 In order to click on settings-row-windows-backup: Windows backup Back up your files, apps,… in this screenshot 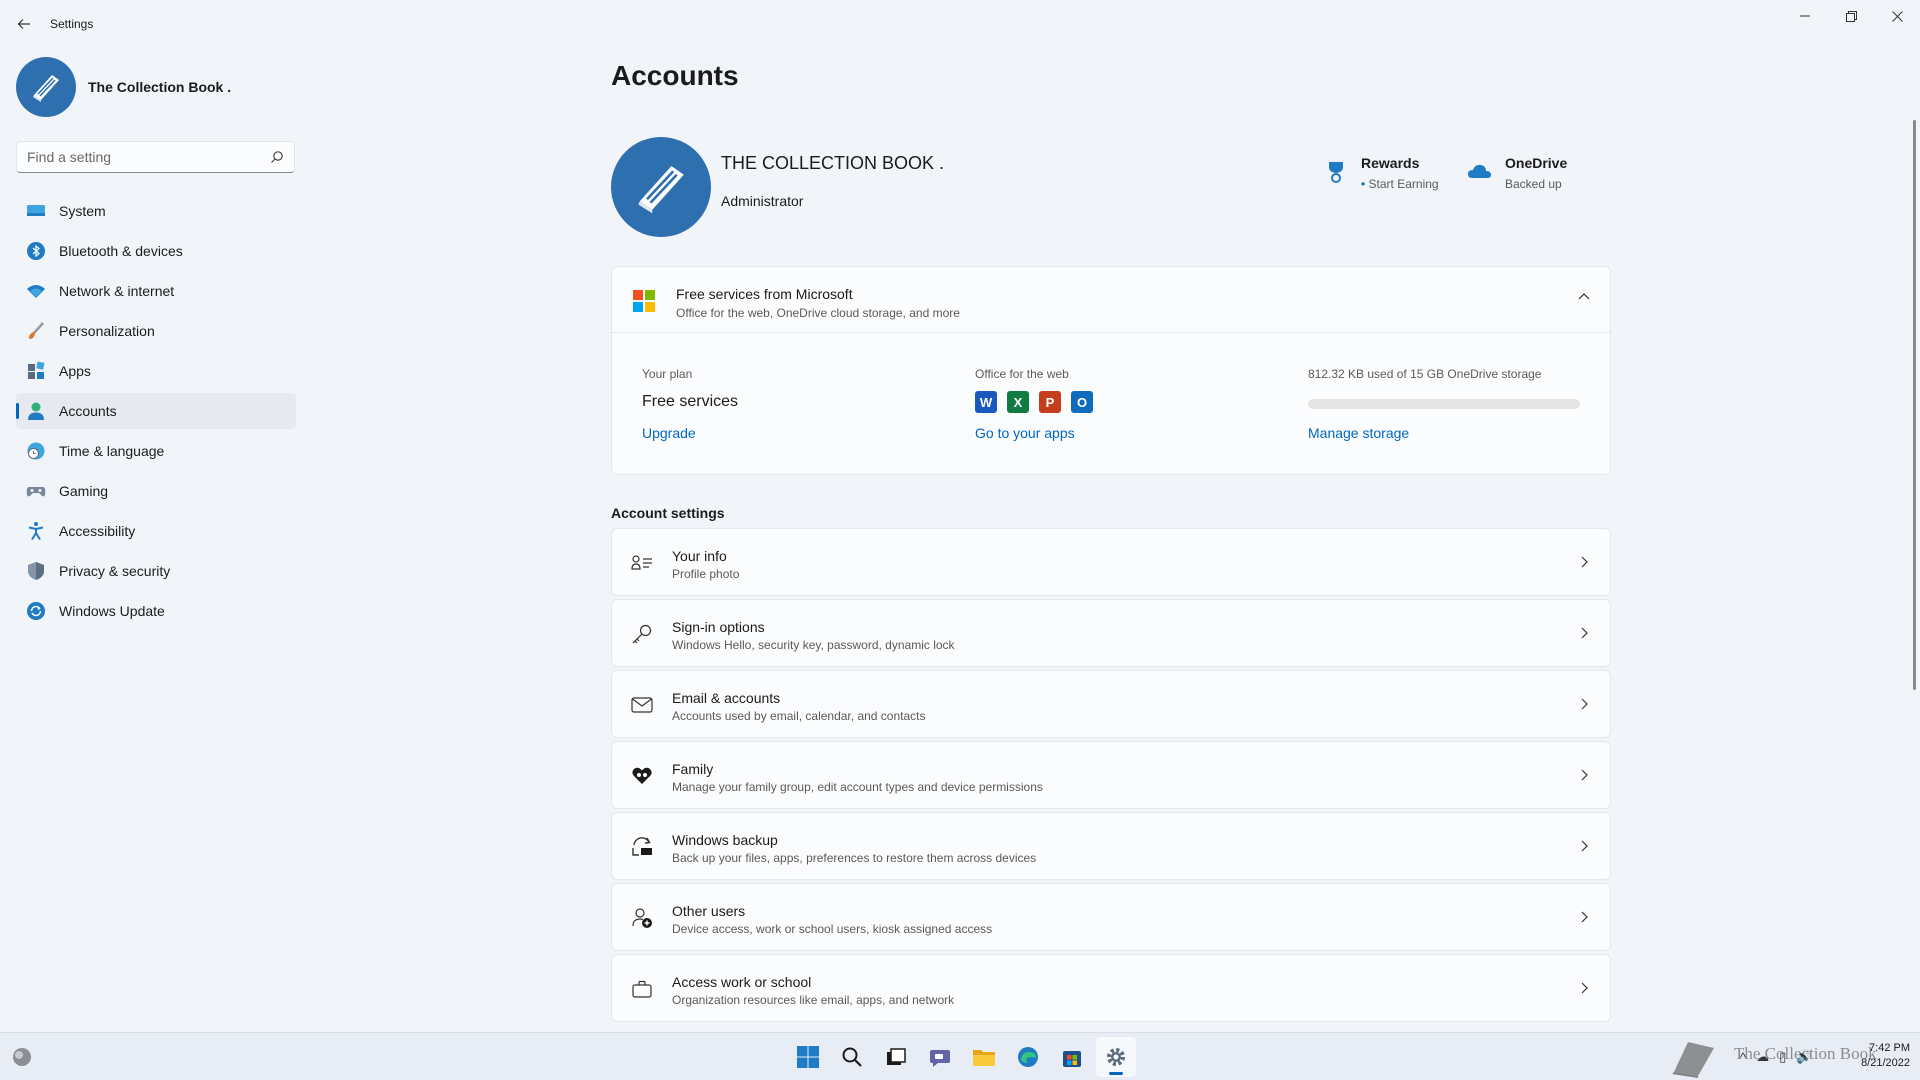, I will do `click(1111, 846)`.